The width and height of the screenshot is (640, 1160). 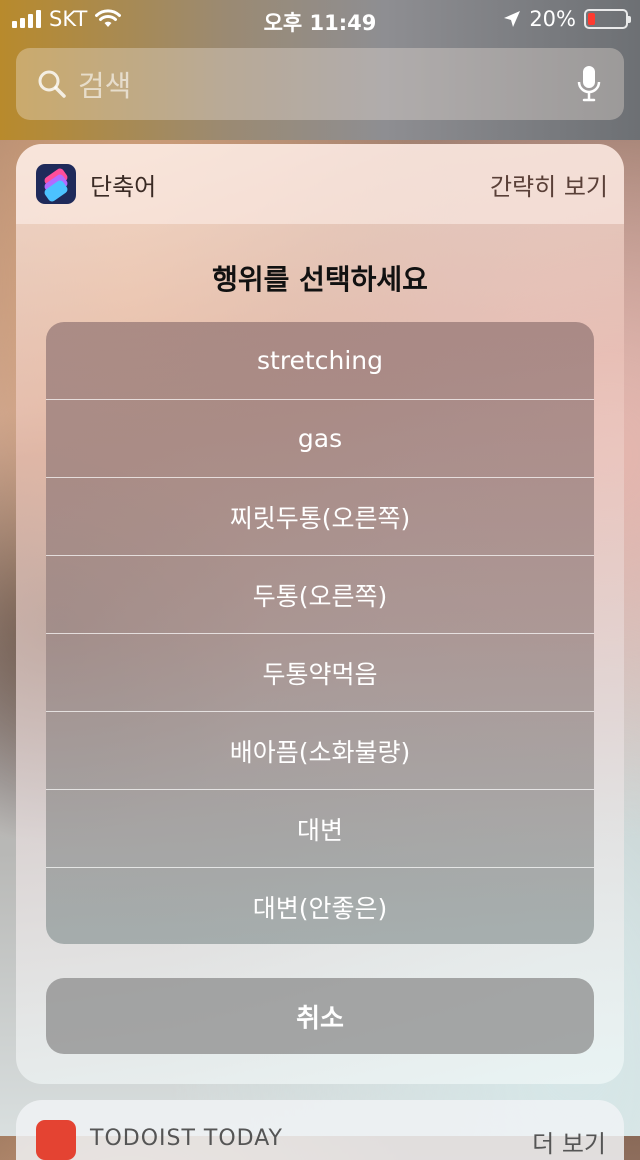 I want to click on todoist-app-icon, so click(x=56, y=1140).